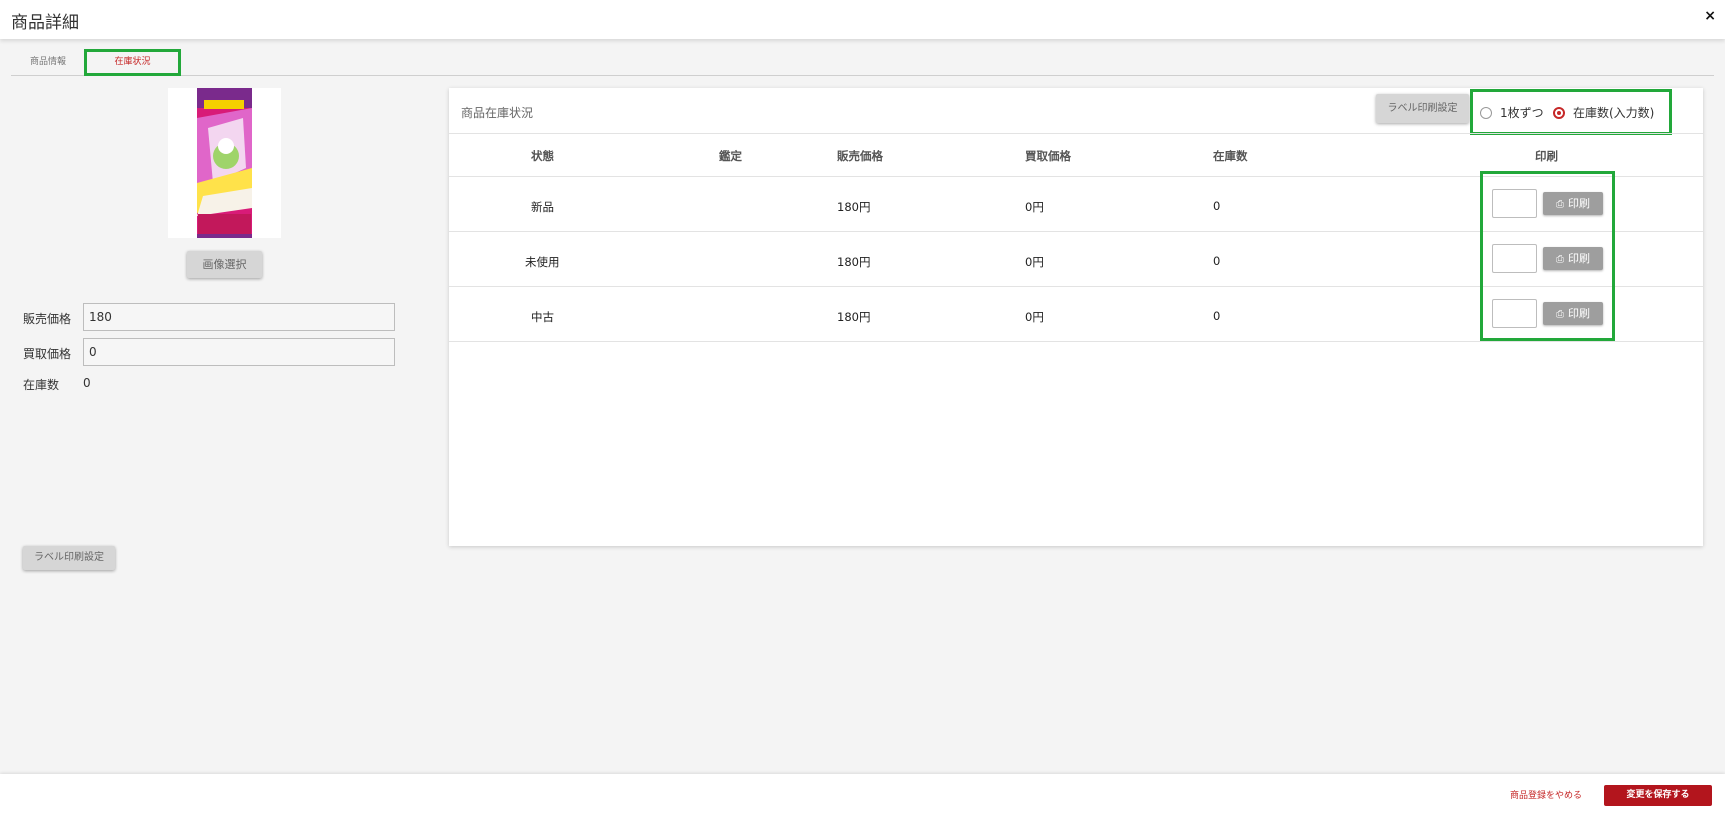 This screenshot has width=1725, height=813. What do you see at coordinates (132, 62) in the screenshot?
I see `tab-stock-status: 在庫状況` at bounding box center [132, 62].